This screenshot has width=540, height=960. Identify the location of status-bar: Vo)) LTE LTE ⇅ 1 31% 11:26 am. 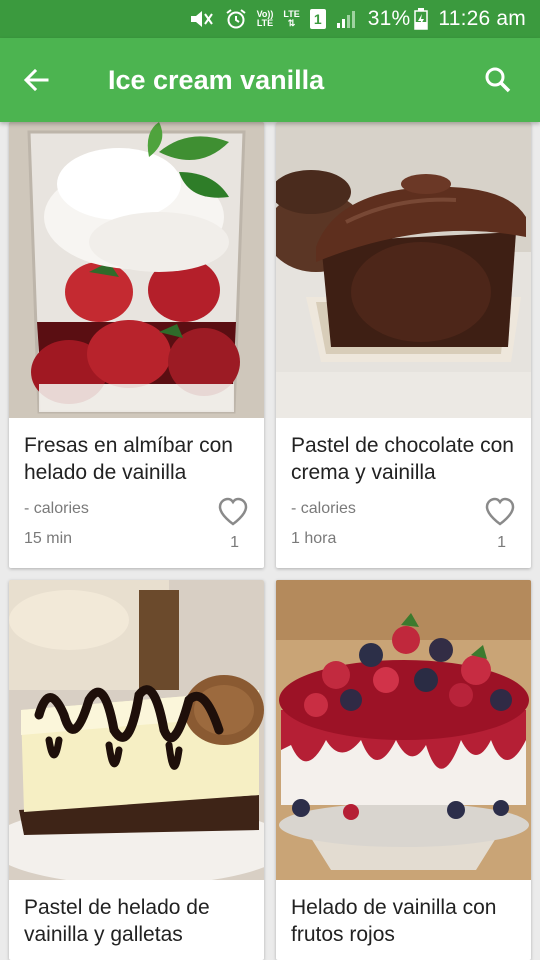
(270, 19).